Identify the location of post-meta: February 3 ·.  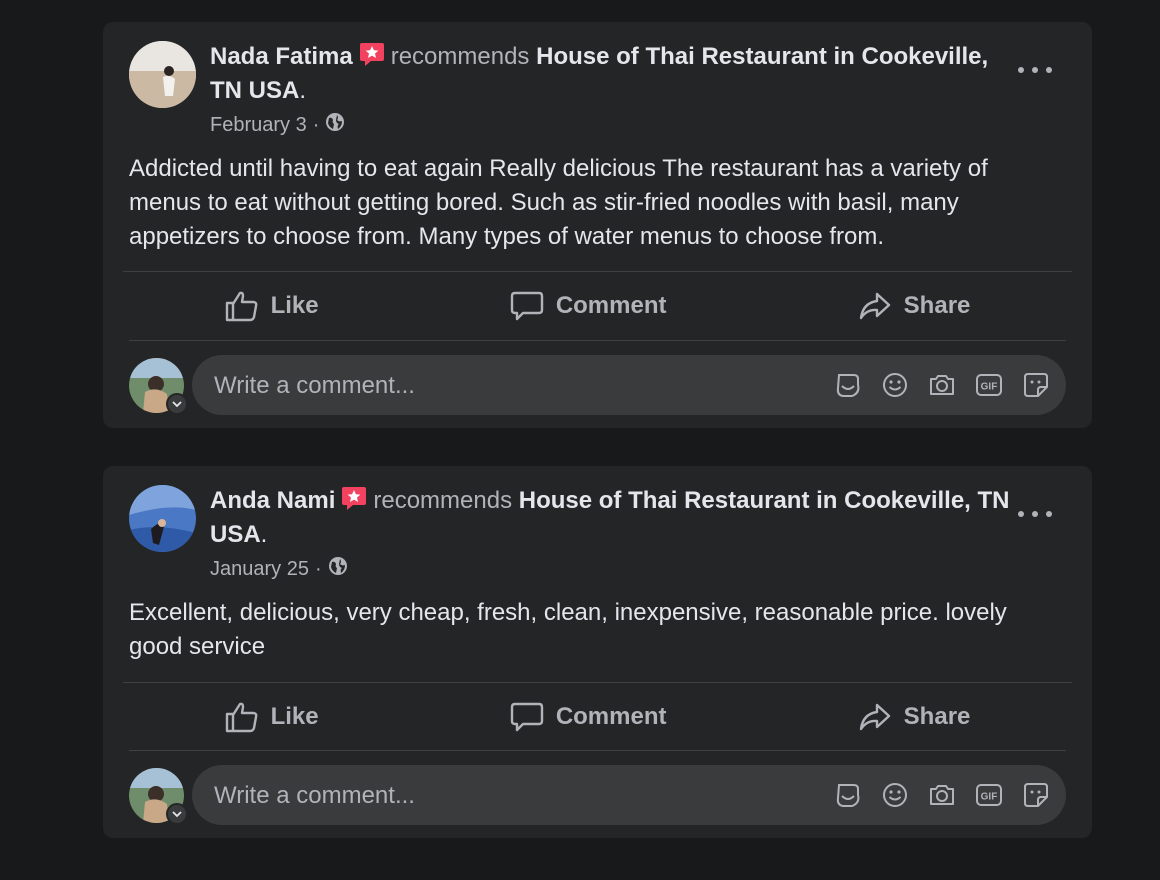
(277, 125).